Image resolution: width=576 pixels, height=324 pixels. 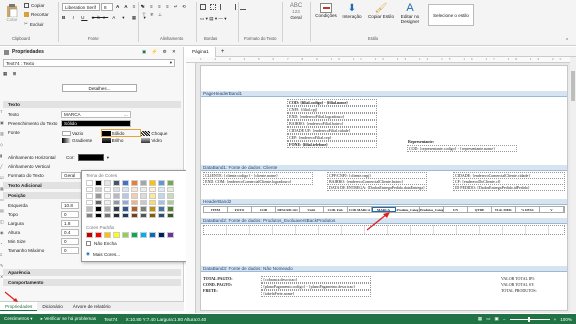 What do you see at coordinates (96, 123) in the screenshot?
I see `prop-fill-input: Sólido` at bounding box center [96, 123].